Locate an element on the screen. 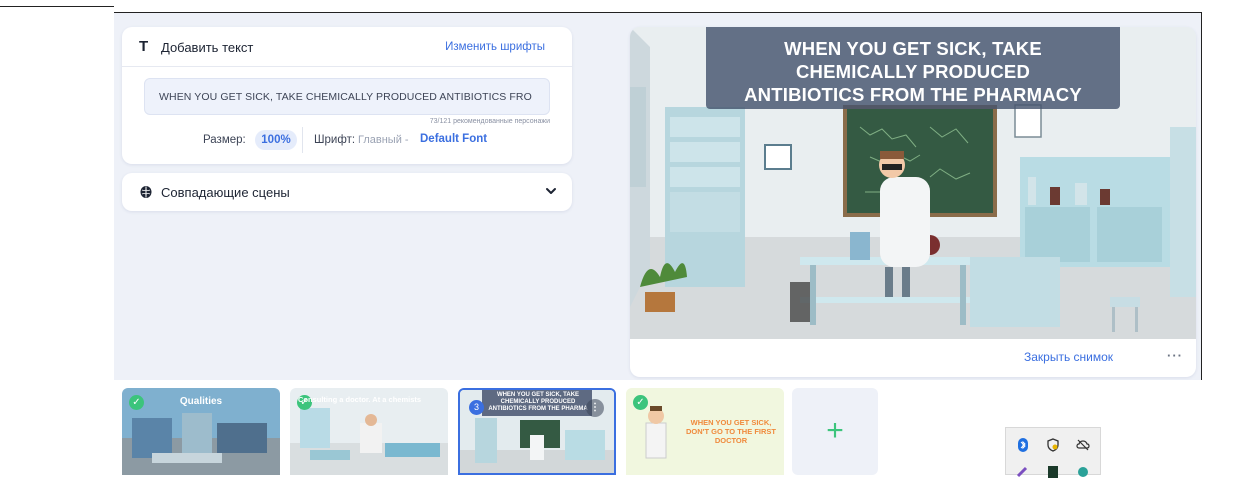  cloud-off-icon is located at coordinates (1083, 445).